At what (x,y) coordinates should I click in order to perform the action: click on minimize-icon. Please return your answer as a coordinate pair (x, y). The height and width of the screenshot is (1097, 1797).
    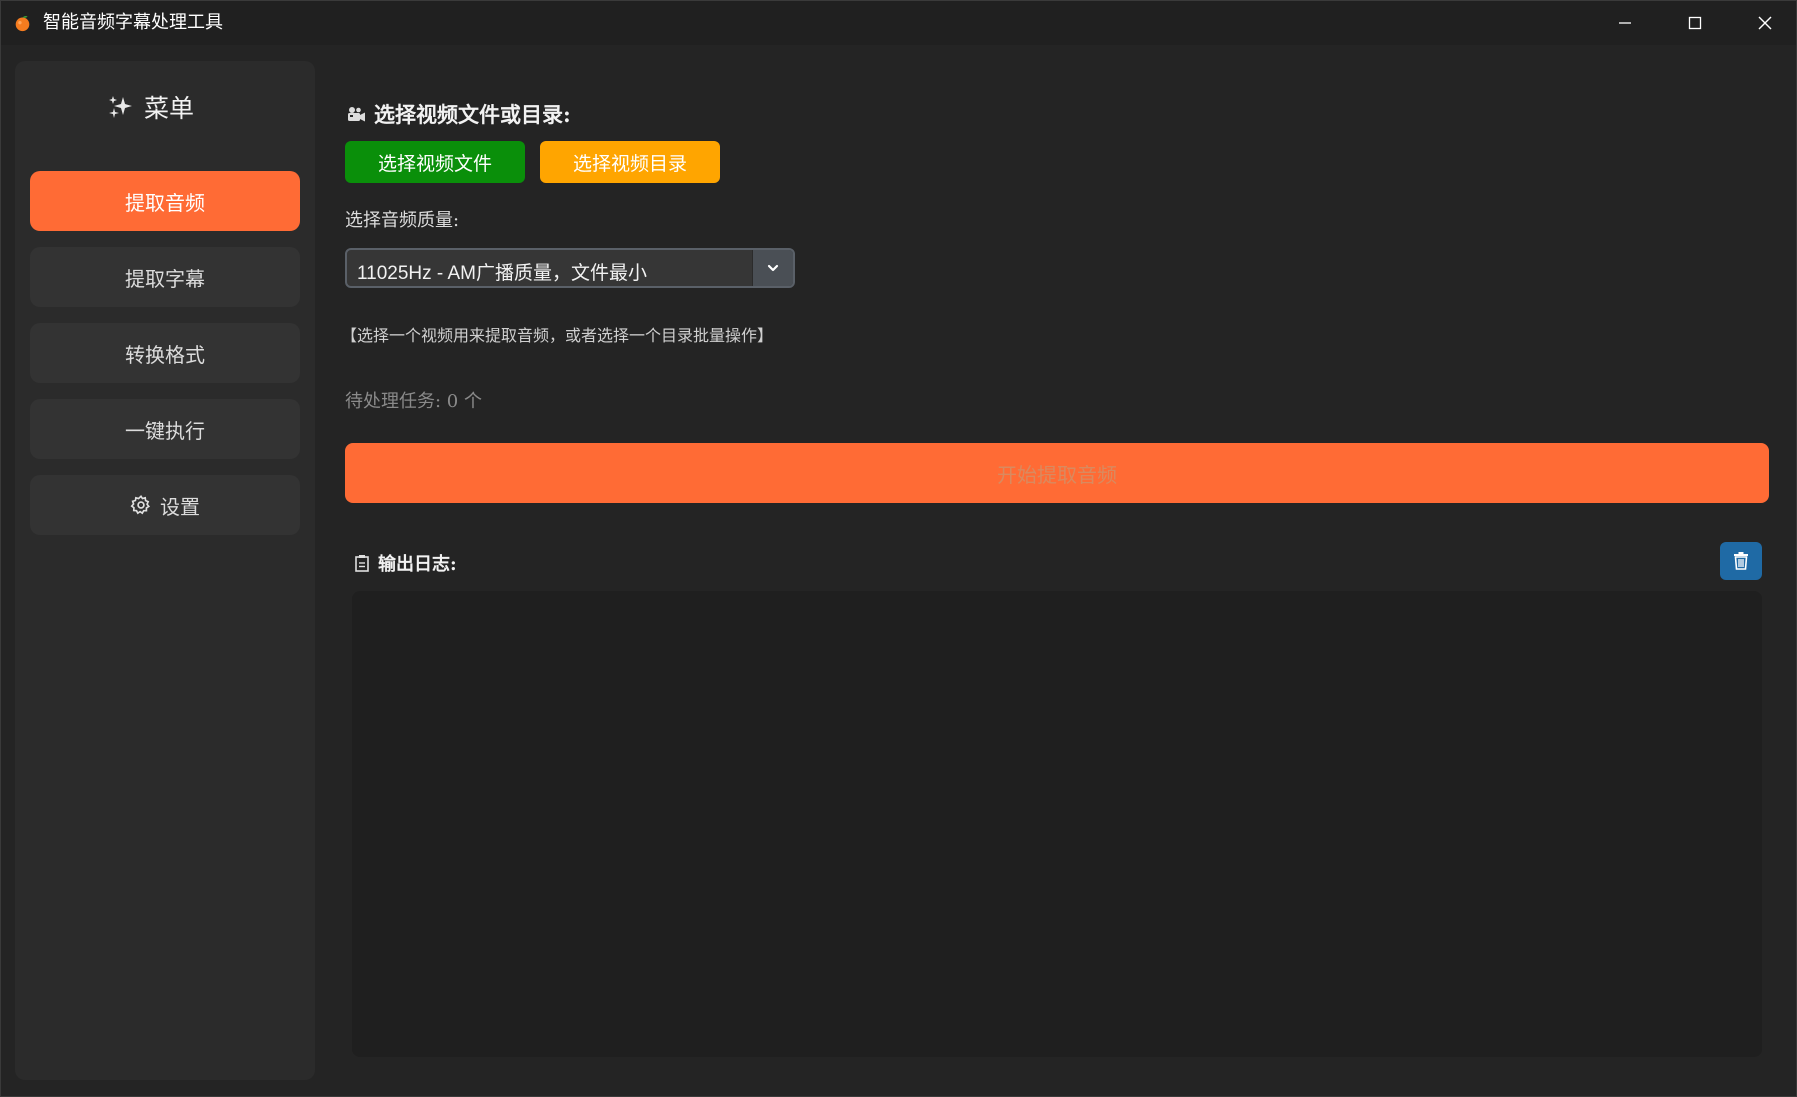
    Looking at the image, I should click on (1625, 23).